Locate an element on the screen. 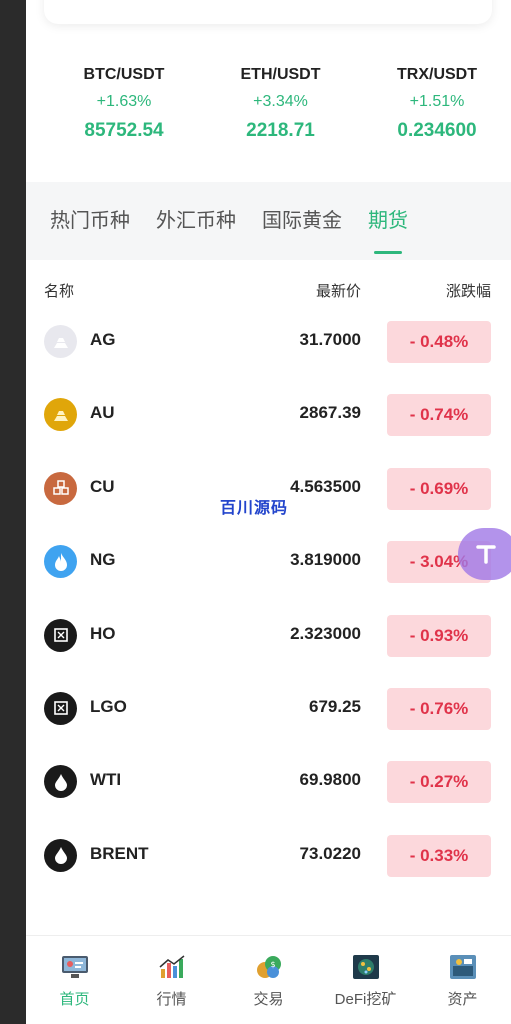 Image resolution: width=511 pixels, height=1024 pixels. tab-futures: 期货 is located at coordinates (388, 221).